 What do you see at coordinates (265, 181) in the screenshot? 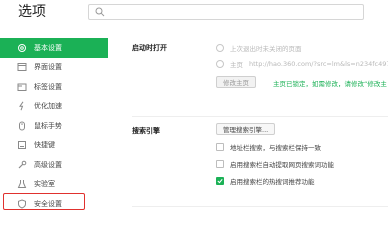
I see `search-option-hot-words: 启用搜索栏的热搜词推荐功能` at bounding box center [265, 181].